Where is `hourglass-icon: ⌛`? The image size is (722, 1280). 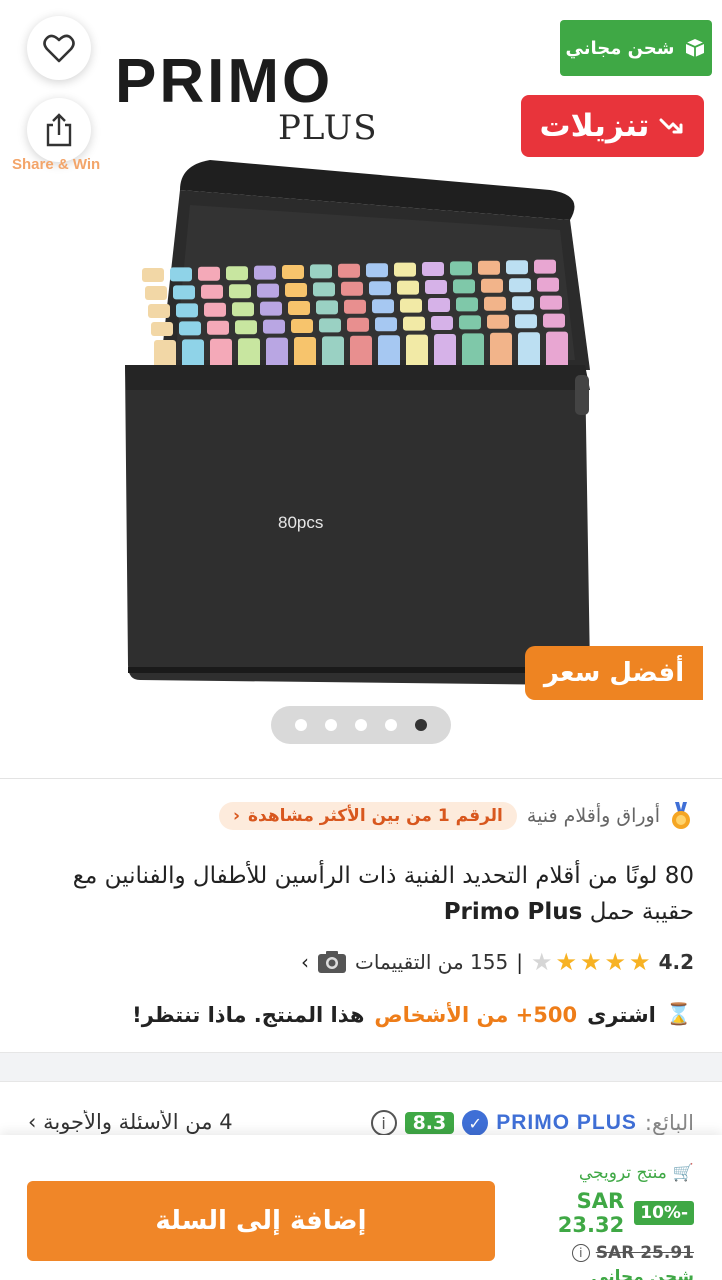
hourglass-icon: ⌛ is located at coordinates (678, 1014).